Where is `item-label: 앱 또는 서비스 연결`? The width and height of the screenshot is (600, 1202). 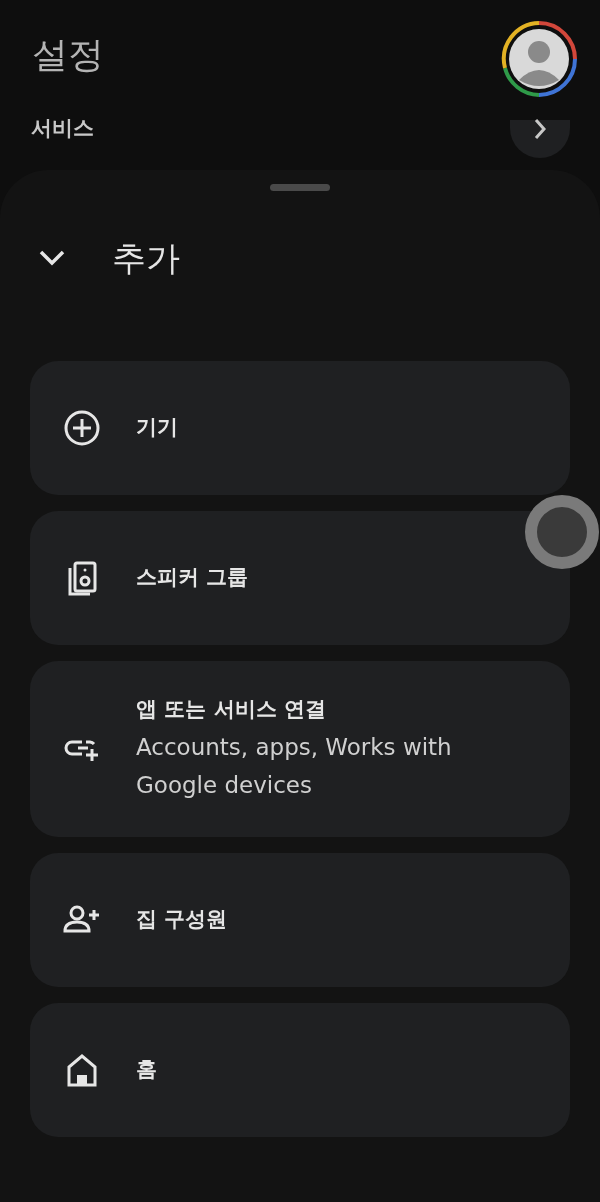 item-label: 앱 또는 서비스 연결 is located at coordinates (231, 710).